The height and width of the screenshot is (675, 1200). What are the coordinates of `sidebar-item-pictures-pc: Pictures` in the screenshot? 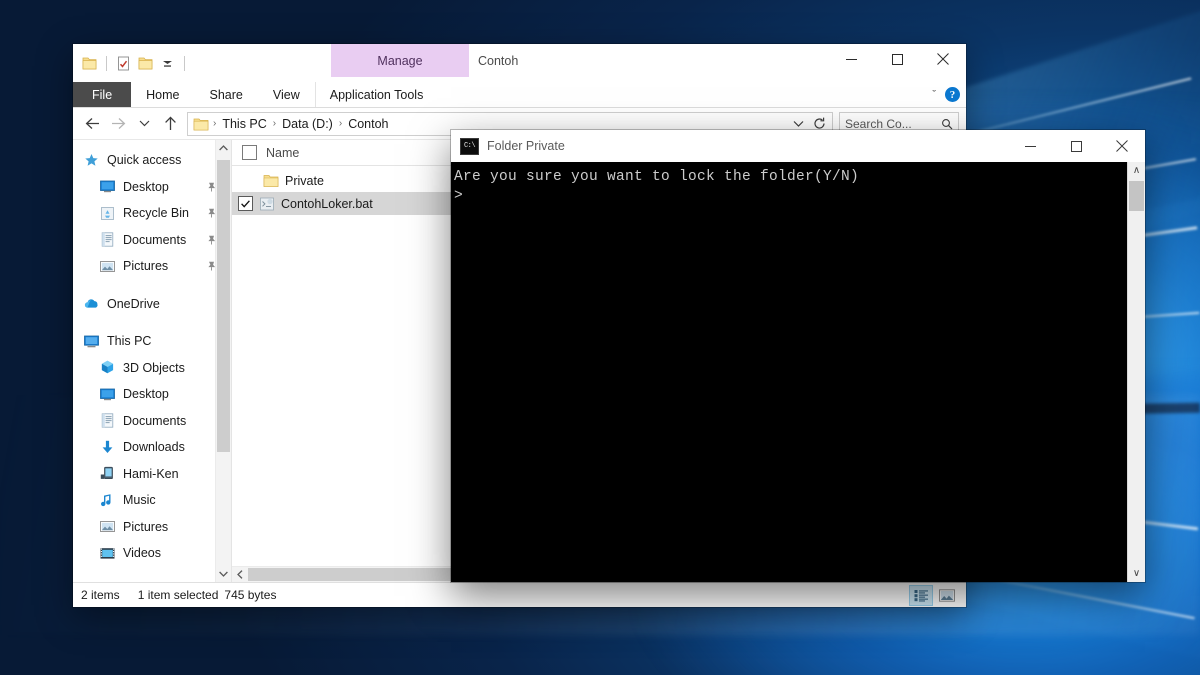 It's located at (152, 527).